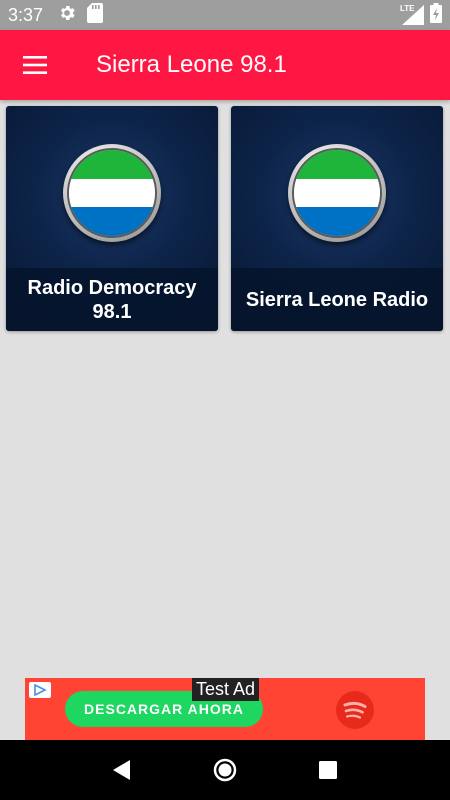 Image resolution: width=450 pixels, height=800 pixels. Describe the element at coordinates (412, 14) in the screenshot. I see `signal-icon: LTE` at that location.